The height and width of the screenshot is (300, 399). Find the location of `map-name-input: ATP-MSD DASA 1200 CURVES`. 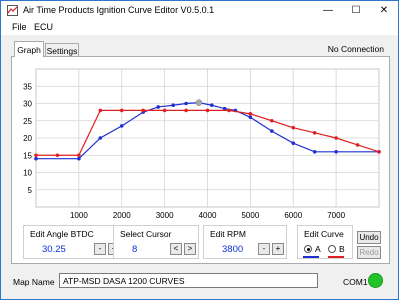

map-name-input: ATP-MSD DASA 1200 CURVES is located at coordinates (188, 280).